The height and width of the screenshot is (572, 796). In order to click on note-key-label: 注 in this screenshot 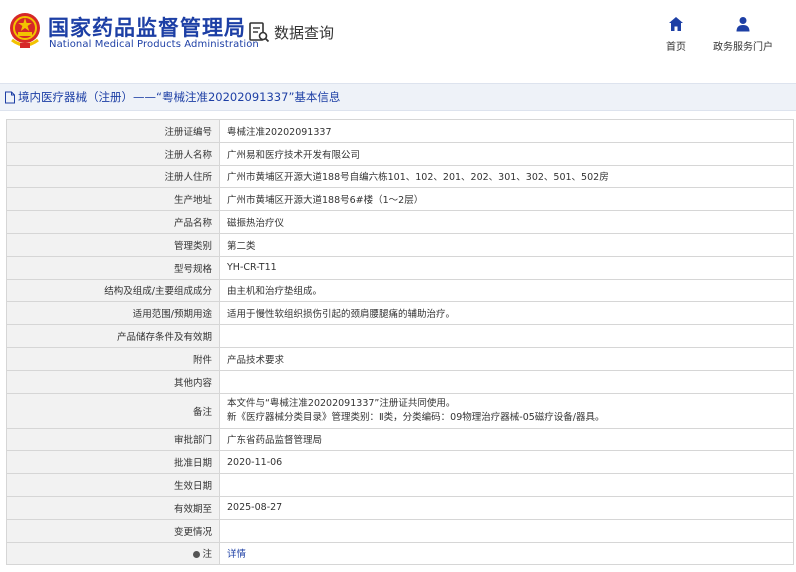, I will do `click(207, 555)`.